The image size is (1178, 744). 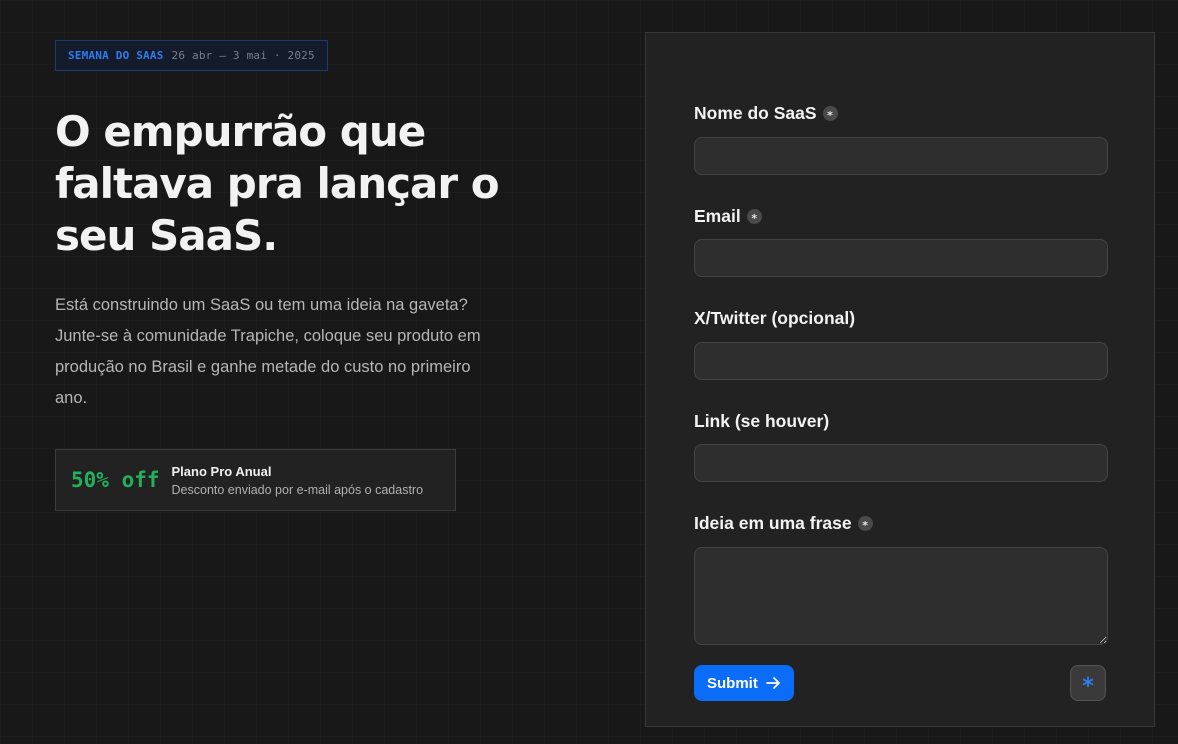 I want to click on twitter-label: X/Twitter (opcional), so click(x=774, y=318).